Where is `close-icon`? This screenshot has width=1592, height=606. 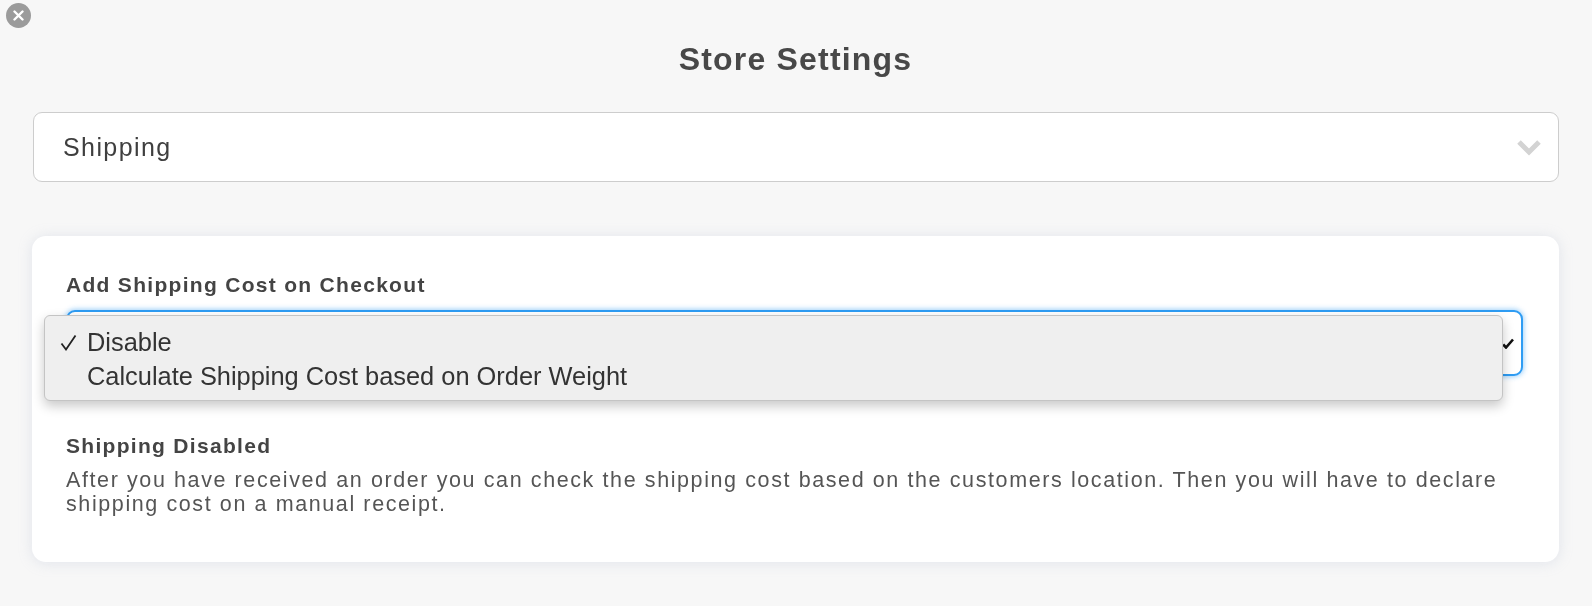 close-icon is located at coordinates (18, 15).